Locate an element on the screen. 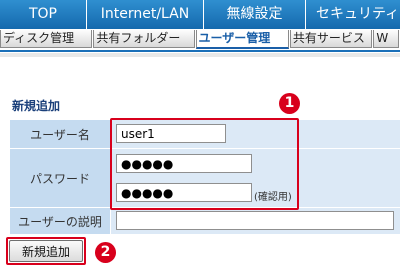  description-cell is located at coordinates (255, 221).